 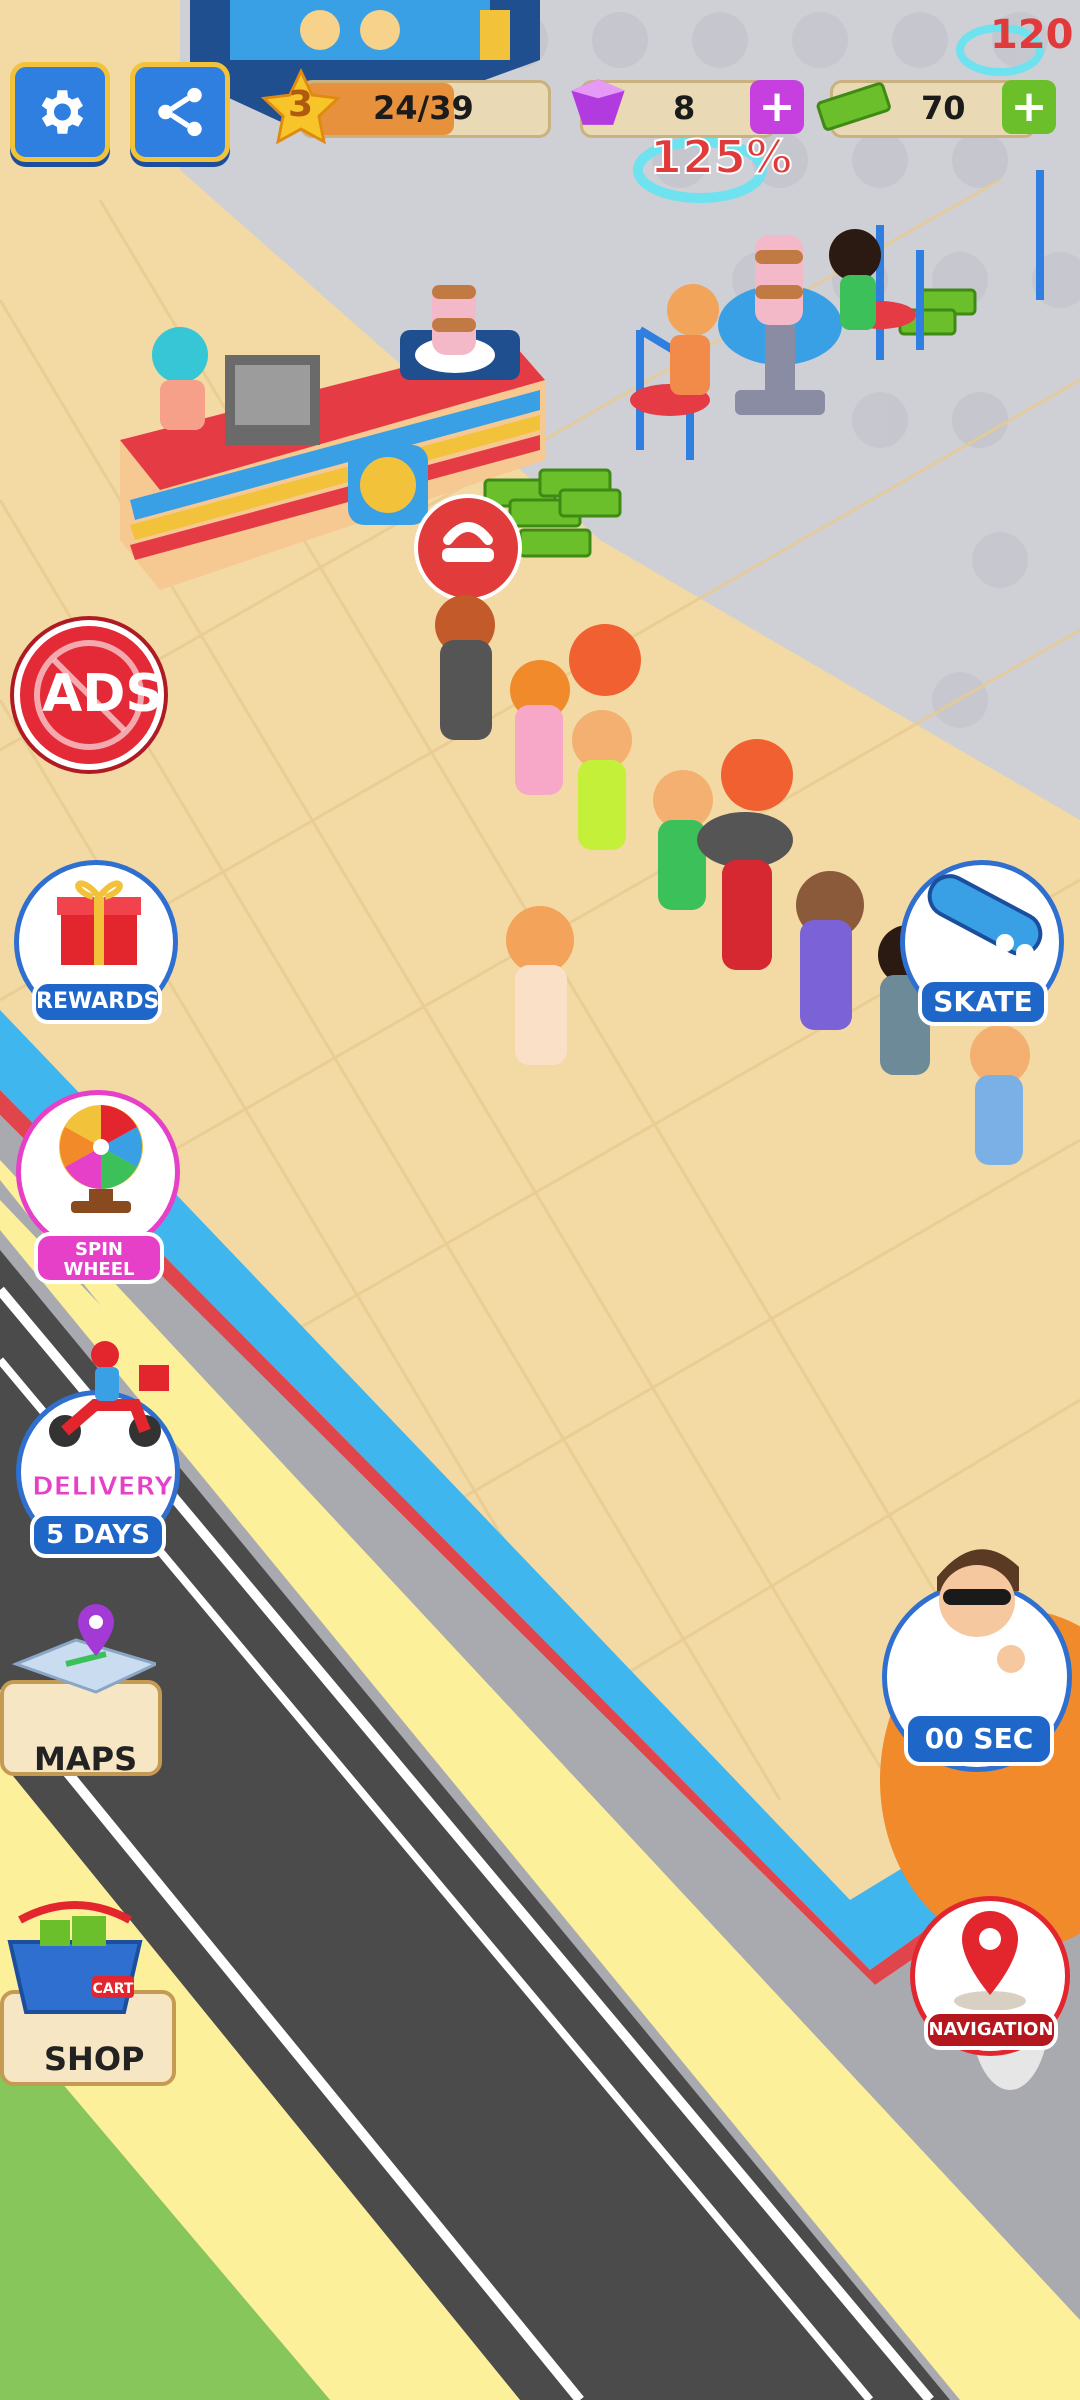 I want to click on shop-label: SHOP, so click(x=94, y=2059).